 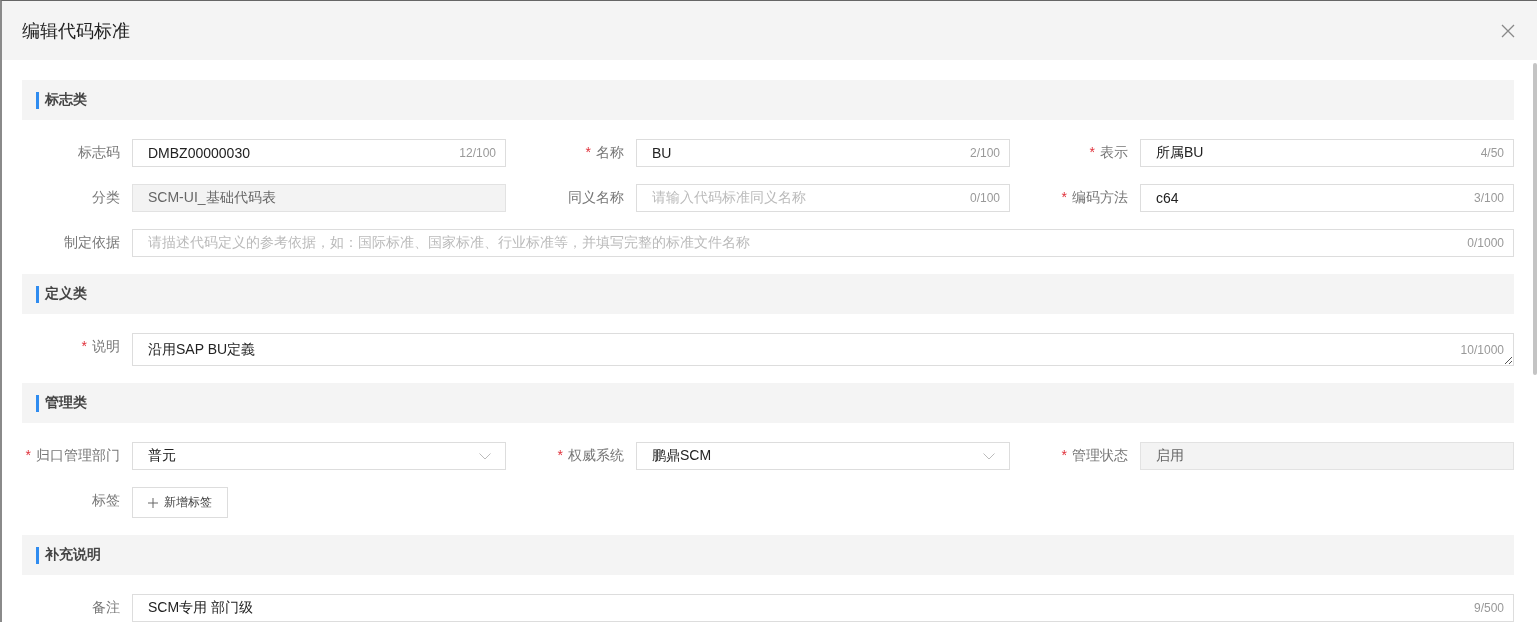 What do you see at coordinates (595, 197) in the screenshot?
I see `field-label: 同义名称` at bounding box center [595, 197].